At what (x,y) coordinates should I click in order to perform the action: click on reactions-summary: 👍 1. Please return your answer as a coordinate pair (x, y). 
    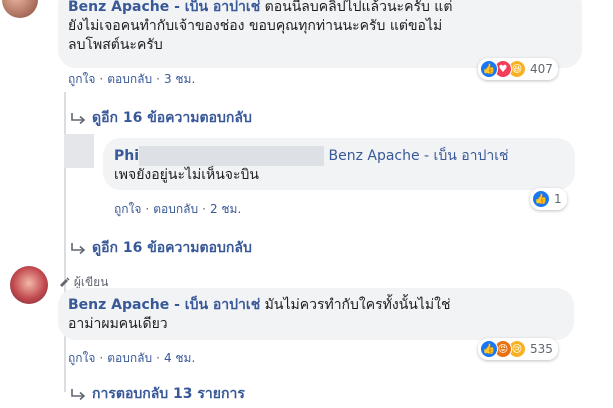
    Looking at the image, I should click on (548, 199).